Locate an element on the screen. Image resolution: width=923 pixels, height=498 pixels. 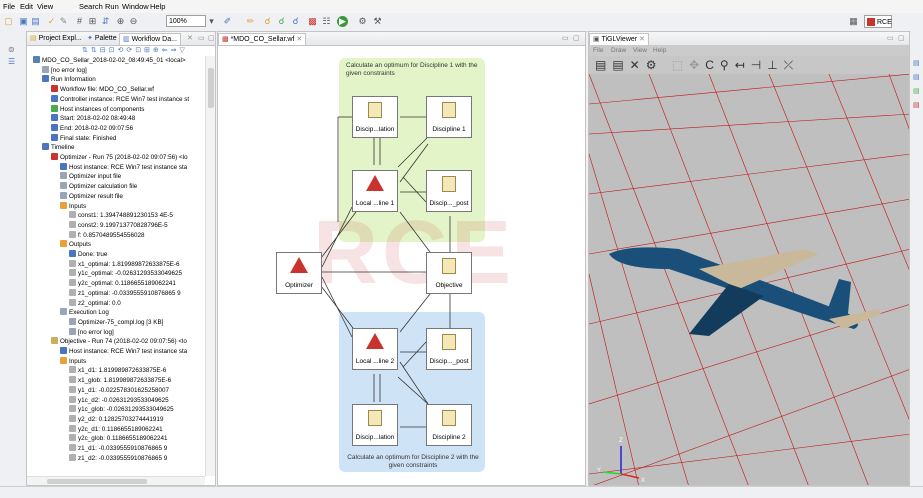
tree-item: z1_d2: -0.0339555910876865 9 is located at coordinates (118, 458).